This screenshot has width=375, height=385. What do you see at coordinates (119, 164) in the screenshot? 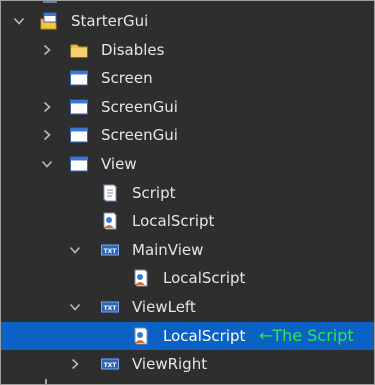
I see `tree-item-label: View` at bounding box center [119, 164].